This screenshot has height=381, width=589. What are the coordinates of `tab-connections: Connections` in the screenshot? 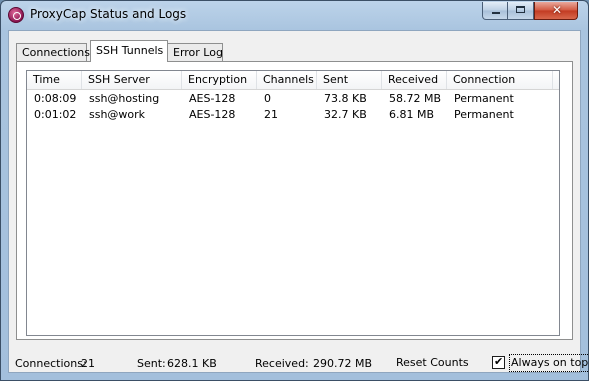 It's located at (53, 52).